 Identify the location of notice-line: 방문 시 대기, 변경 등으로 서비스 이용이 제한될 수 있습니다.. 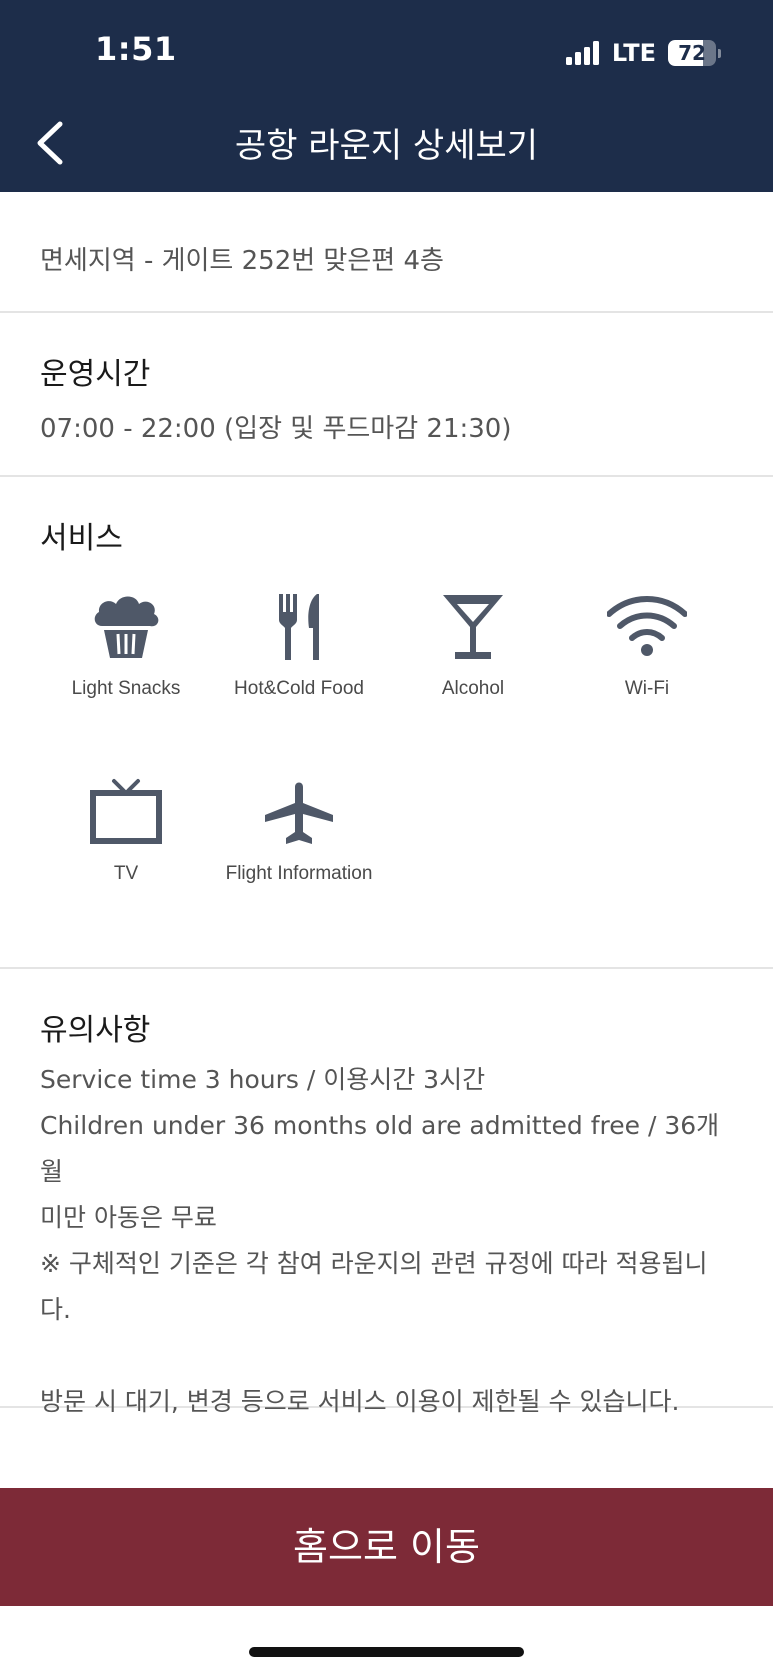
(360, 1401).